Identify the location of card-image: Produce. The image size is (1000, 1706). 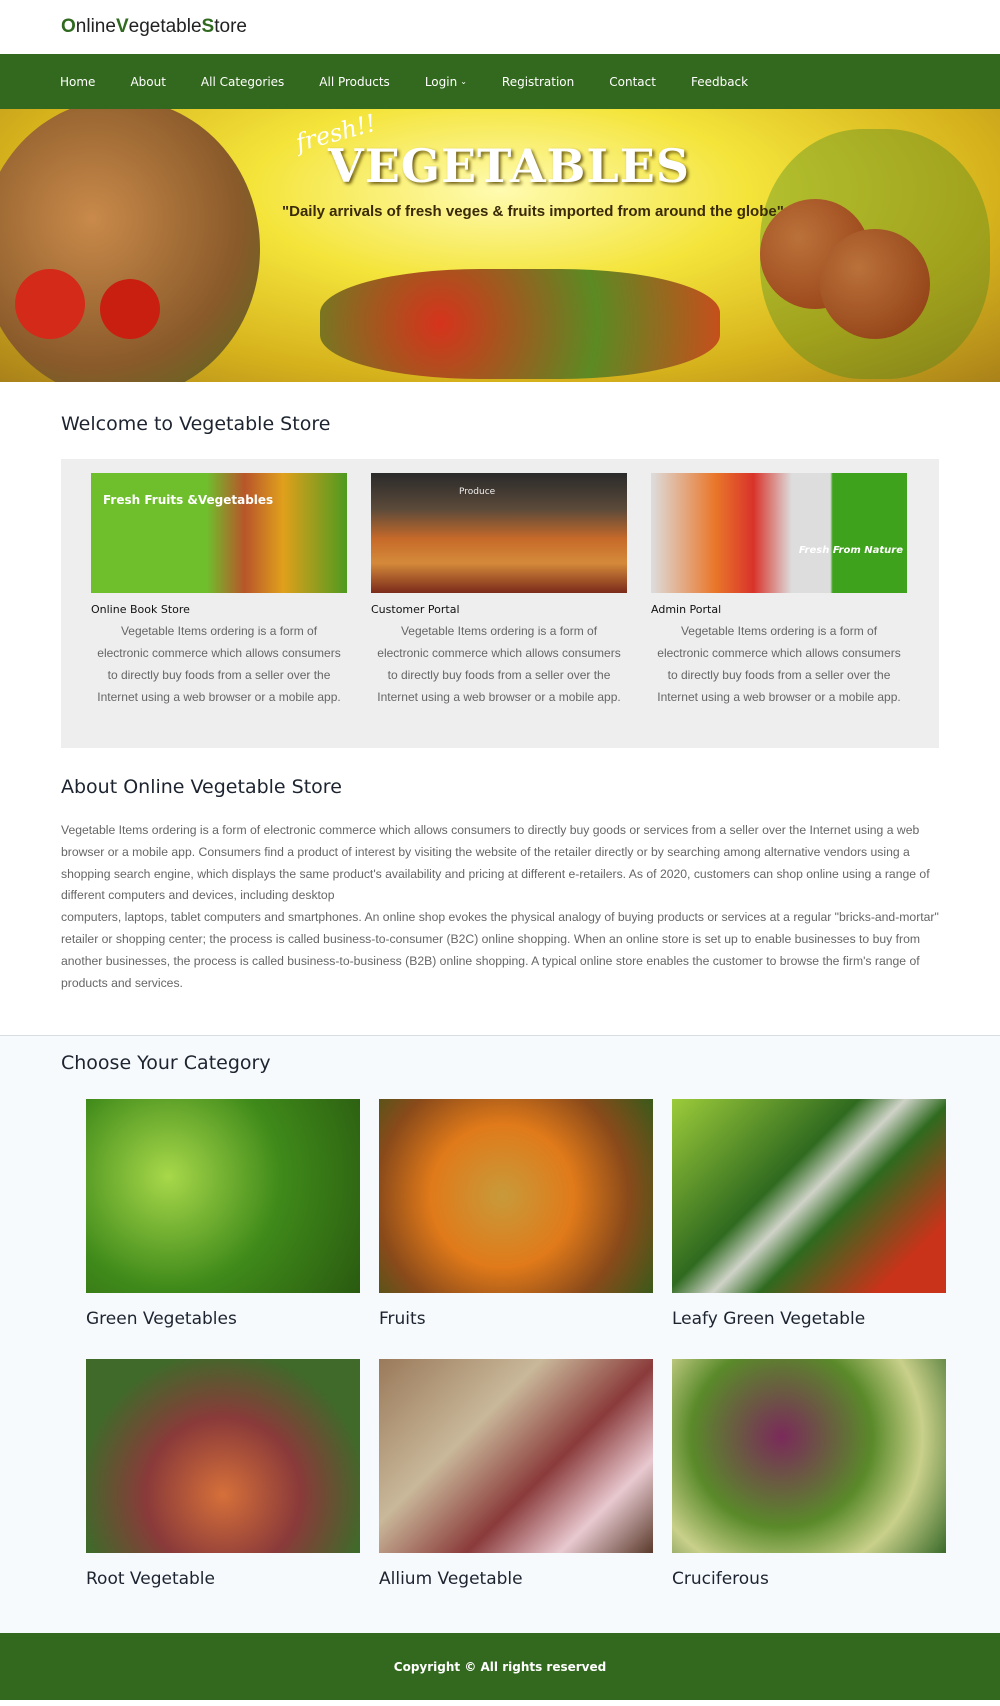
(499, 533).